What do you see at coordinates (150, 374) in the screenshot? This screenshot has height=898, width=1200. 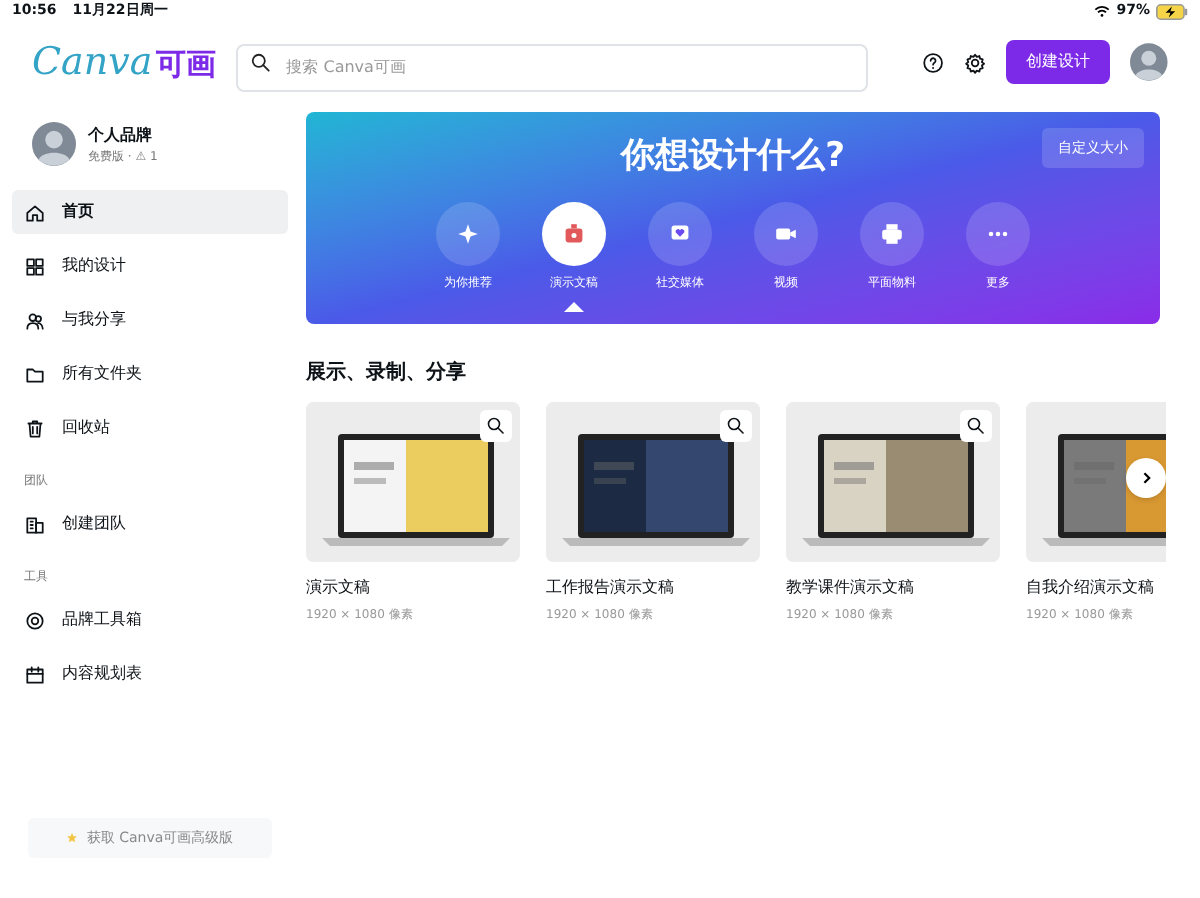 I see `sidebar-item: 所有文件夹` at bounding box center [150, 374].